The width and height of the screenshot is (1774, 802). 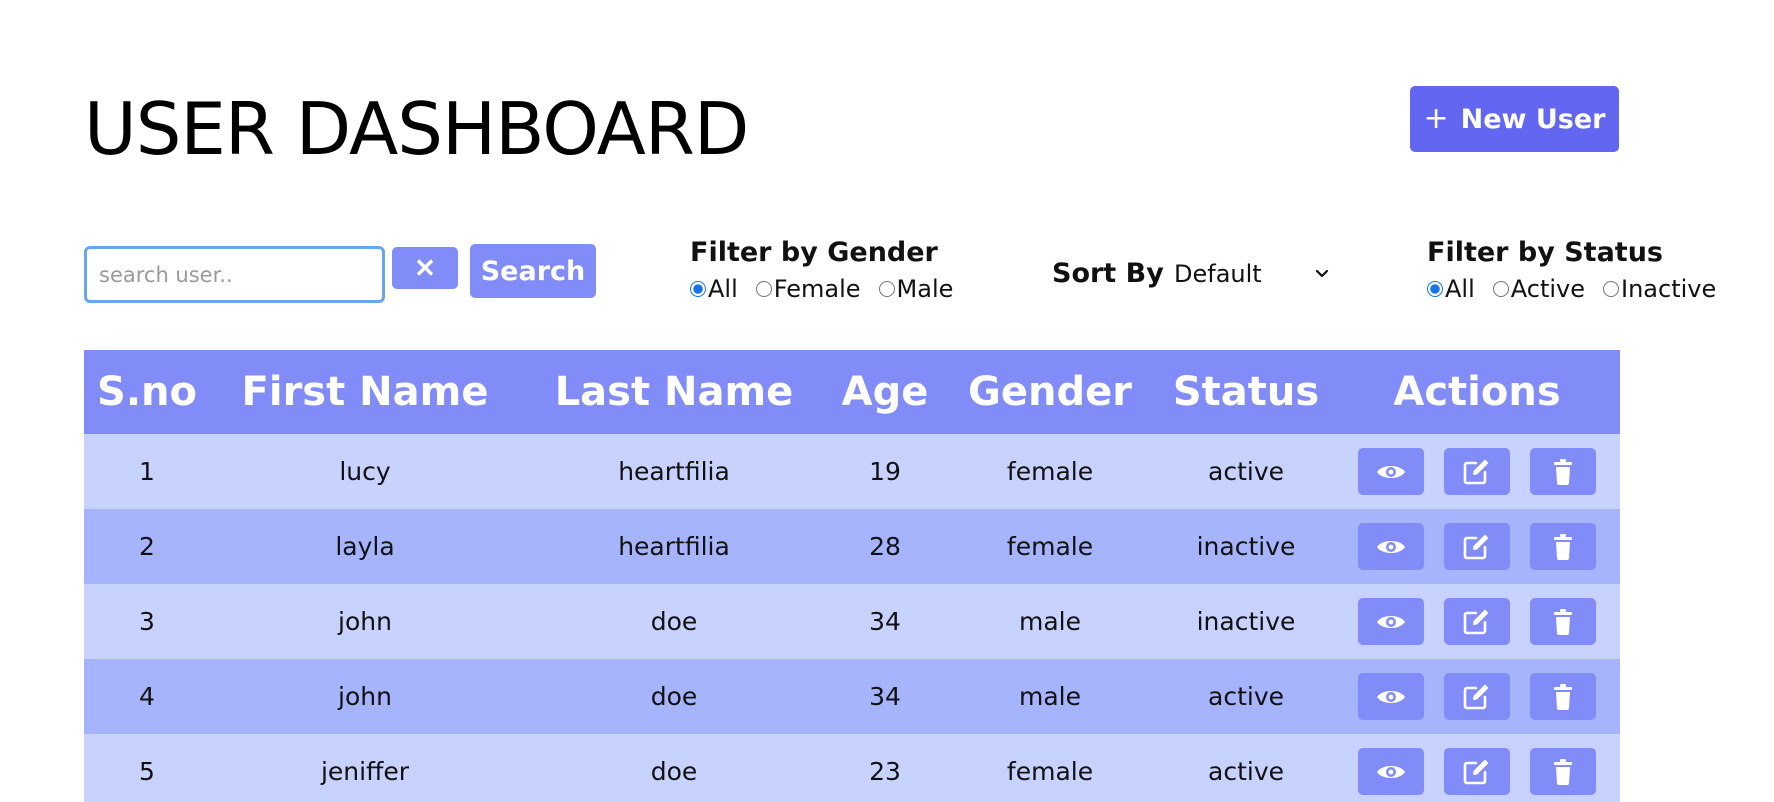 I want to click on plus-icon: +, so click(x=1436, y=118).